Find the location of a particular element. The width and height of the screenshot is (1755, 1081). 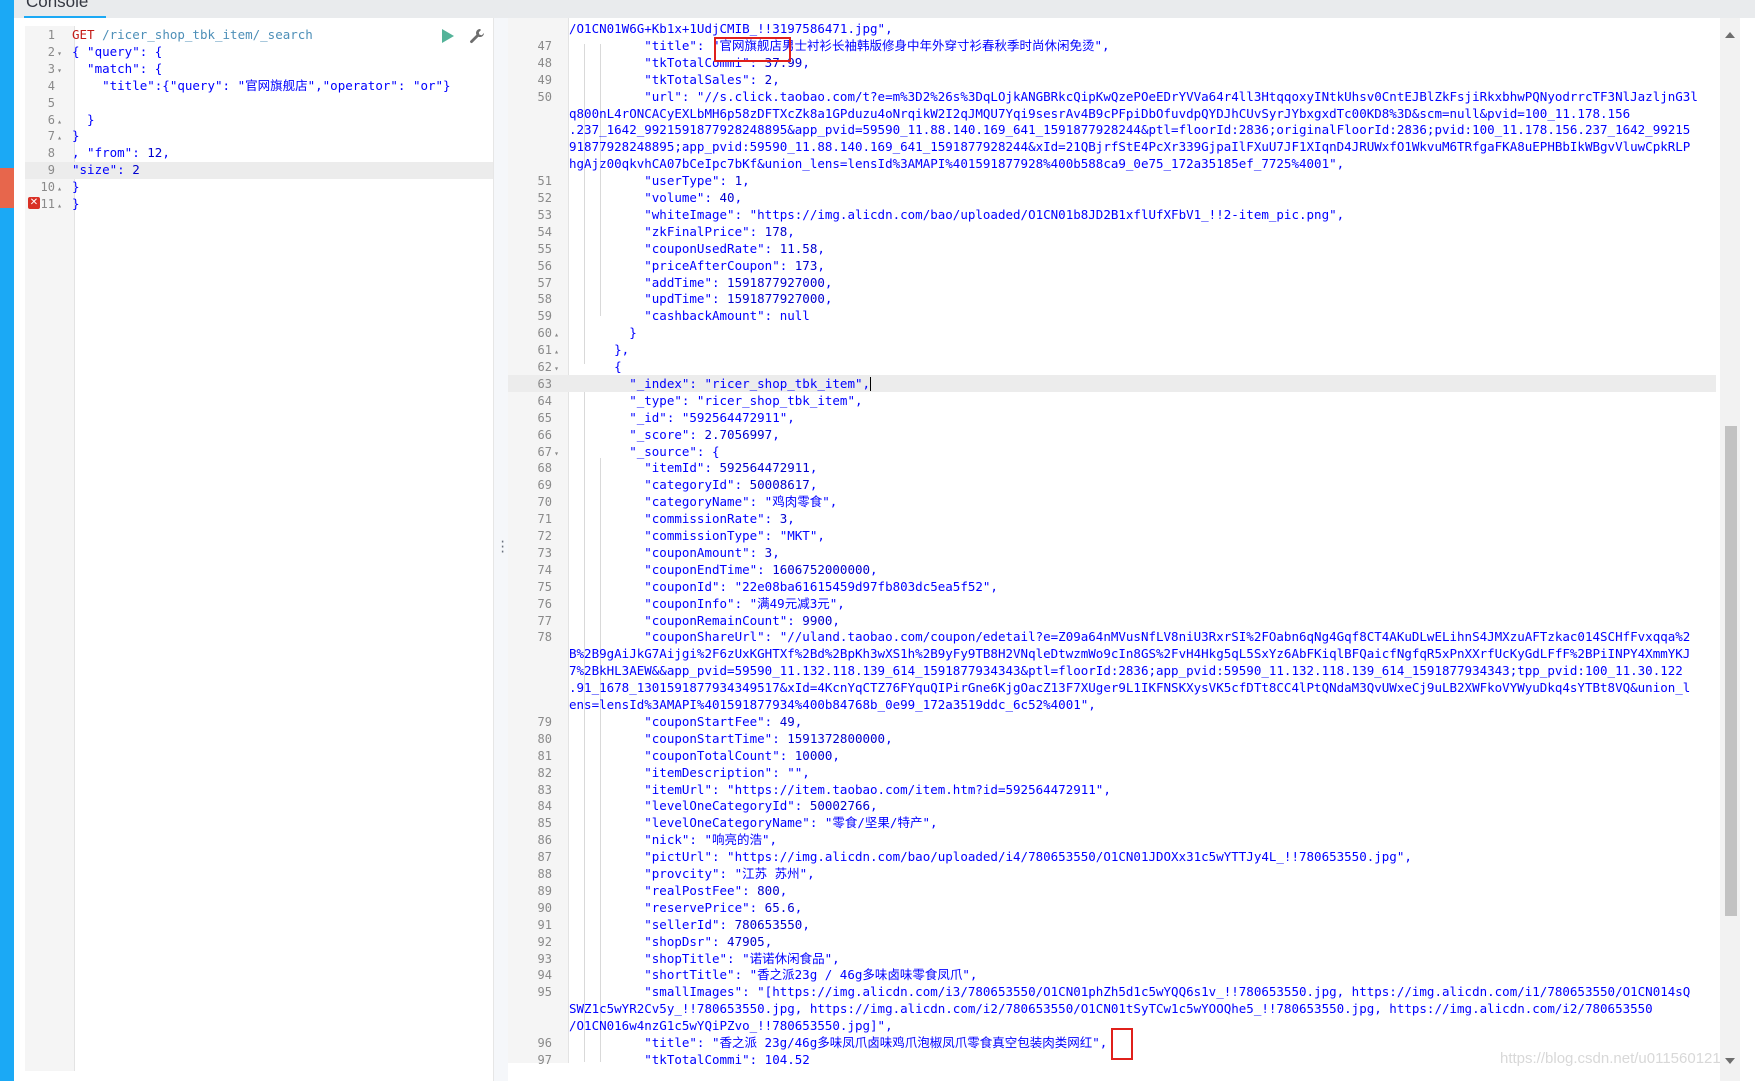

code-line: 59 "cashbackAmount": null is located at coordinates (659, 315).